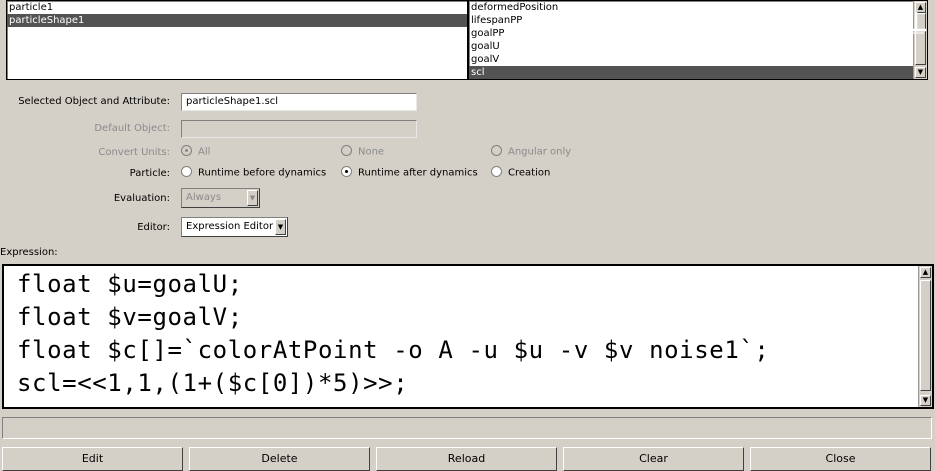  I want to click on attribute-list-item: goalU, so click(698, 46).